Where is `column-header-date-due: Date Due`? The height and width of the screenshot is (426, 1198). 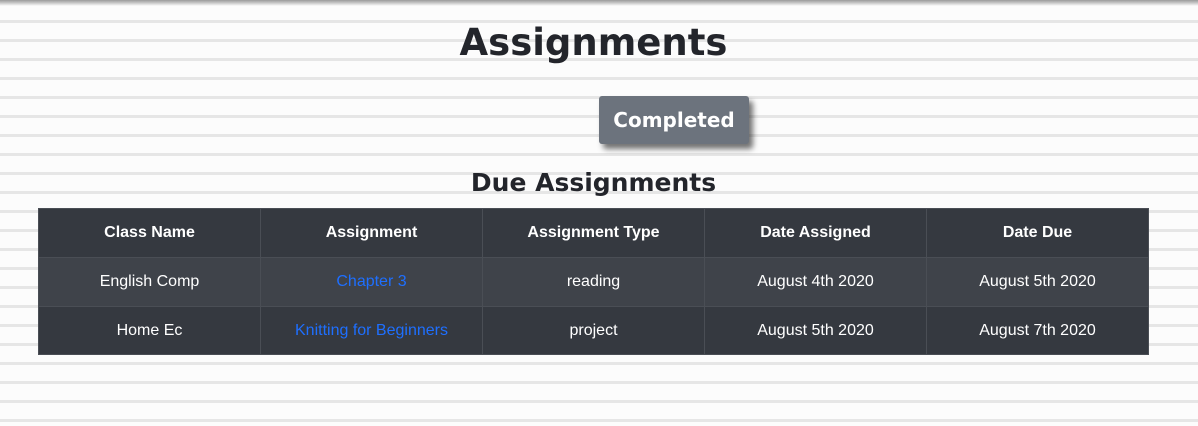 column-header-date-due: Date Due is located at coordinates (1037, 233).